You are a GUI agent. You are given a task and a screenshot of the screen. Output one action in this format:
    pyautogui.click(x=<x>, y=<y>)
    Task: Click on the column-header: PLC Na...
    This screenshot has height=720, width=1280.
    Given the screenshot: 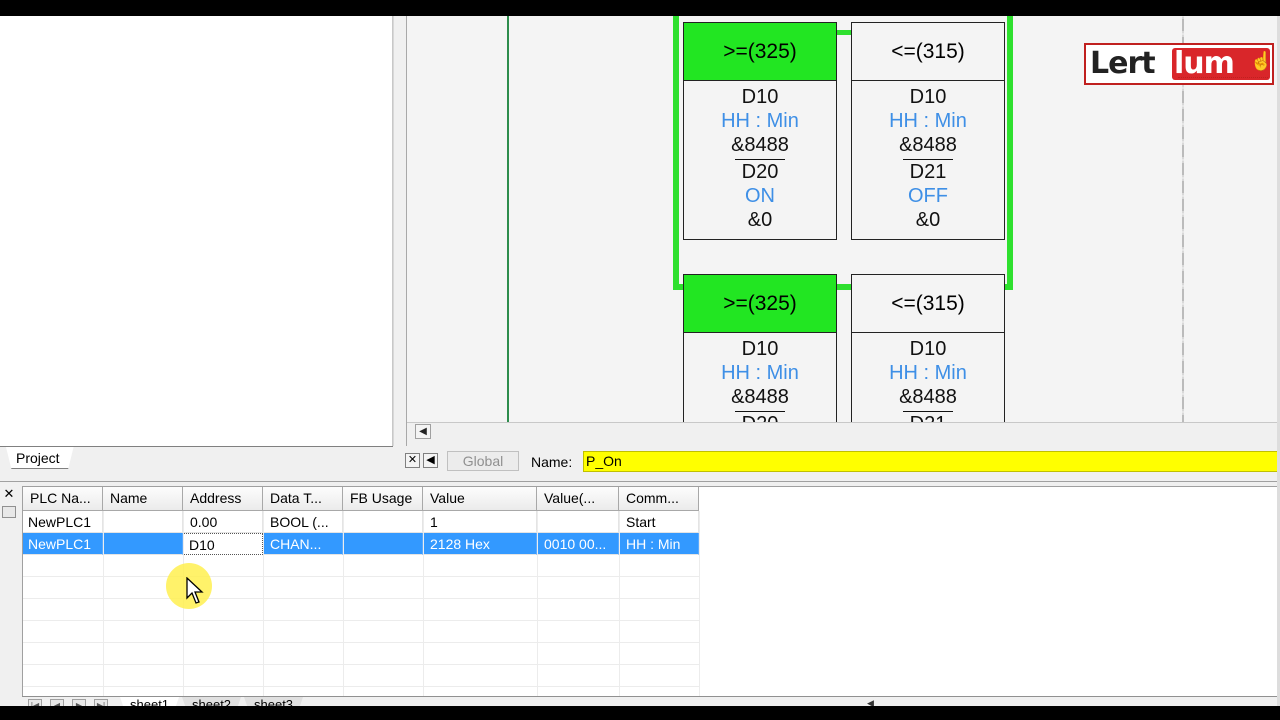 What is the action you would take?
    pyautogui.click(x=63, y=499)
    